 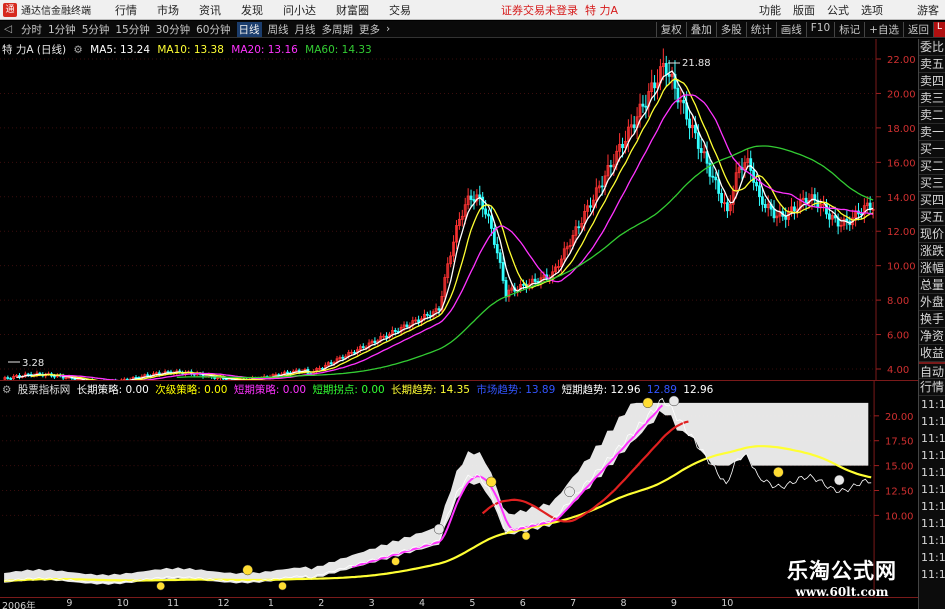 I want to click on period-tab: 分时, so click(x=31, y=29).